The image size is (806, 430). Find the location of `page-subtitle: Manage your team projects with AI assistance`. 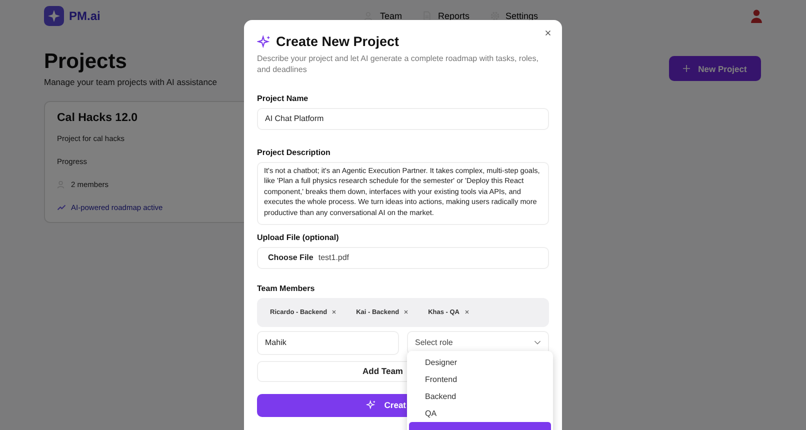

page-subtitle: Manage your team projects with AI assistance is located at coordinates (130, 82).